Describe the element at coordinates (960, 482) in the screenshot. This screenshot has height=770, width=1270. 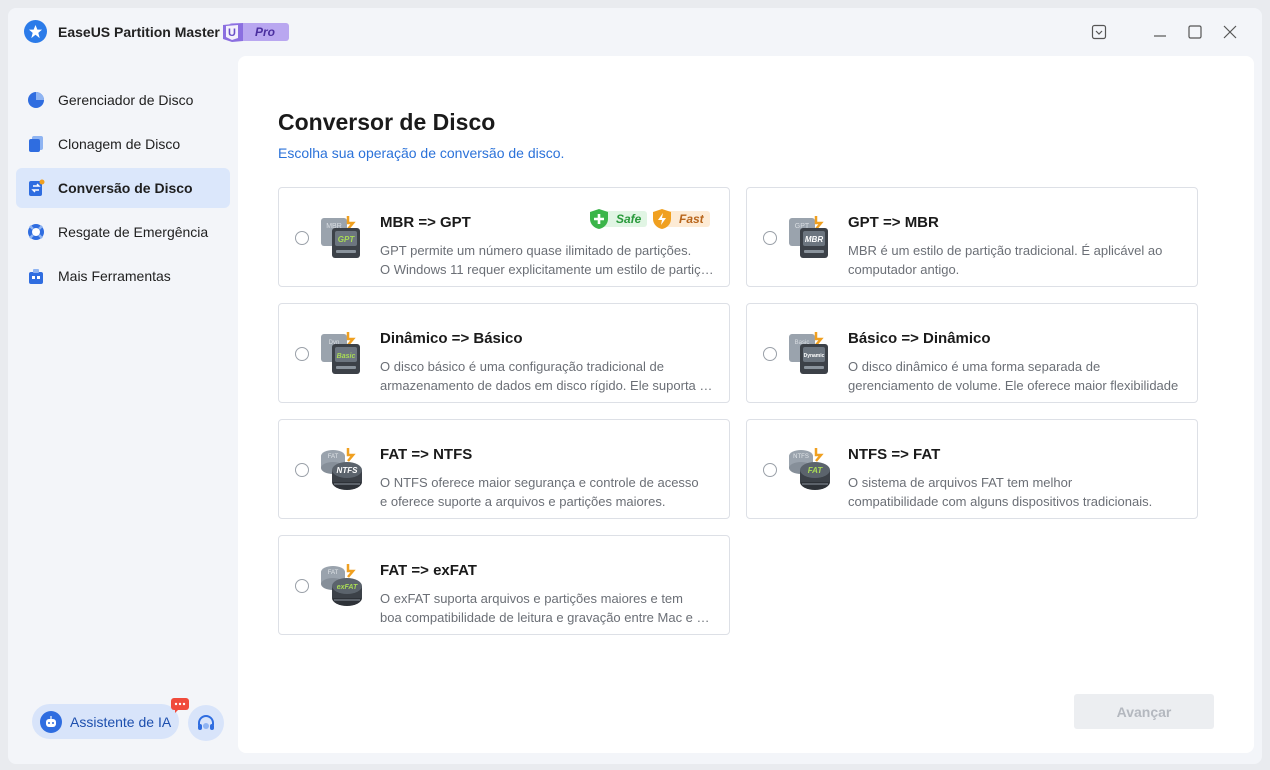
I see `description-line: O sistema de arquivos FAT tem melhor` at that location.